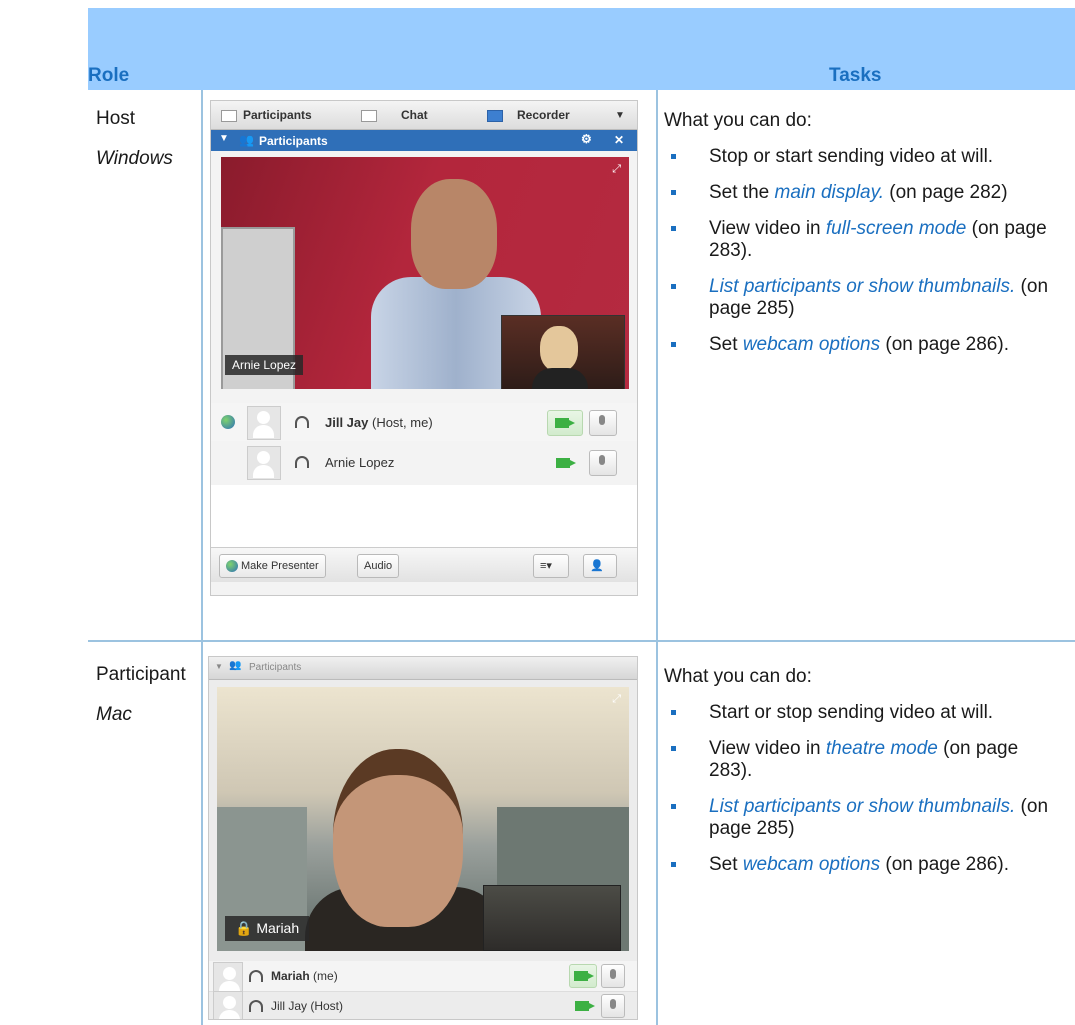 Image resolution: width=1075 pixels, height=1025 pixels. Describe the element at coordinates (378, 566) in the screenshot. I see `audio-button: Audio` at that location.